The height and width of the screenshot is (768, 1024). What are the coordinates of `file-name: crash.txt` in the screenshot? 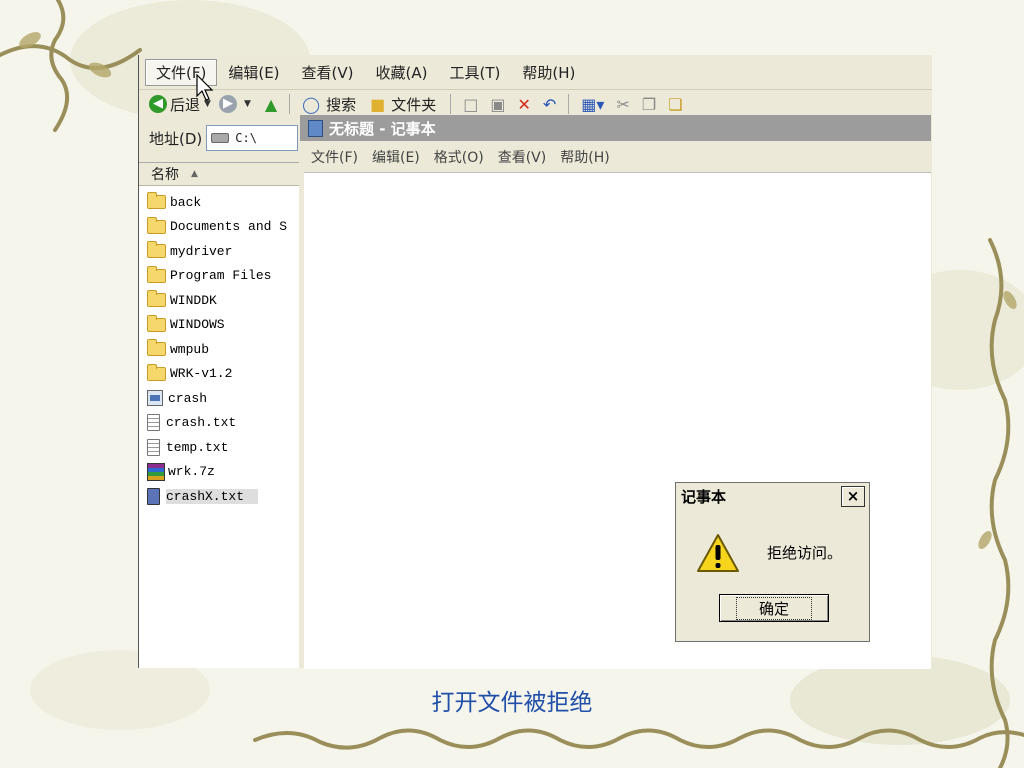 It's located at (201, 423).